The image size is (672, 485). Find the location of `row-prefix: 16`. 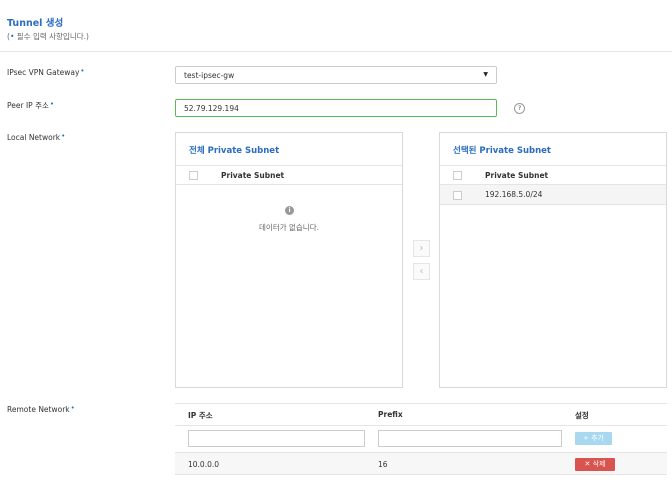

row-prefix: 16 is located at coordinates (383, 464).